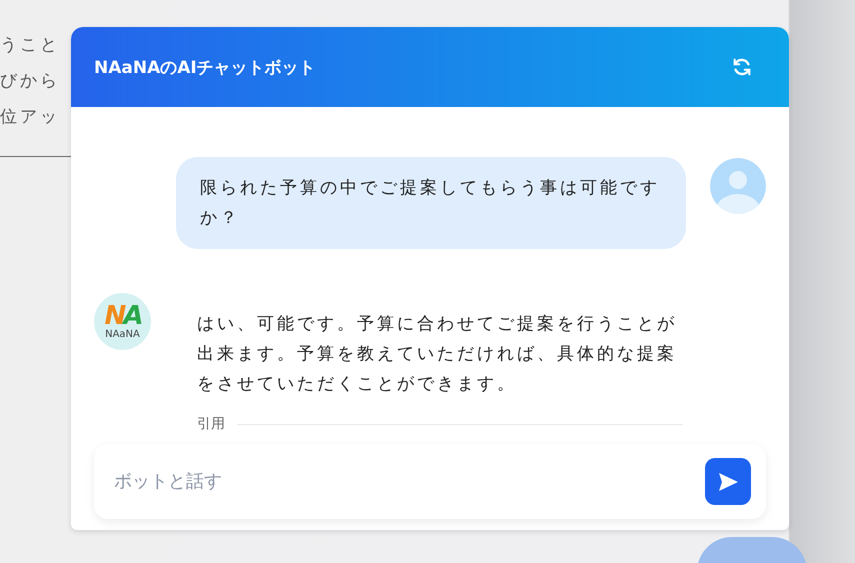  What do you see at coordinates (122, 335) in the screenshot?
I see `logo-caption: NAaNA` at bounding box center [122, 335].